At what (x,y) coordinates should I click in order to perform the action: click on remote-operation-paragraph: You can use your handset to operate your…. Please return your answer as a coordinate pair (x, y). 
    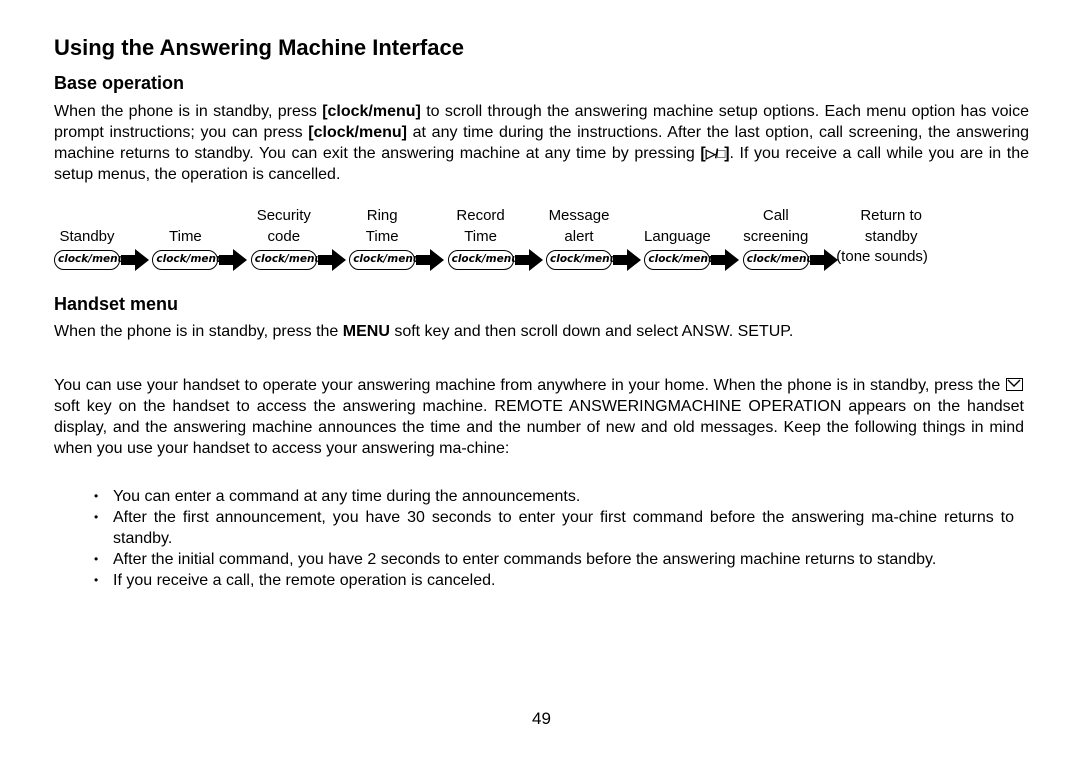
    Looking at the image, I should click on (539, 417).